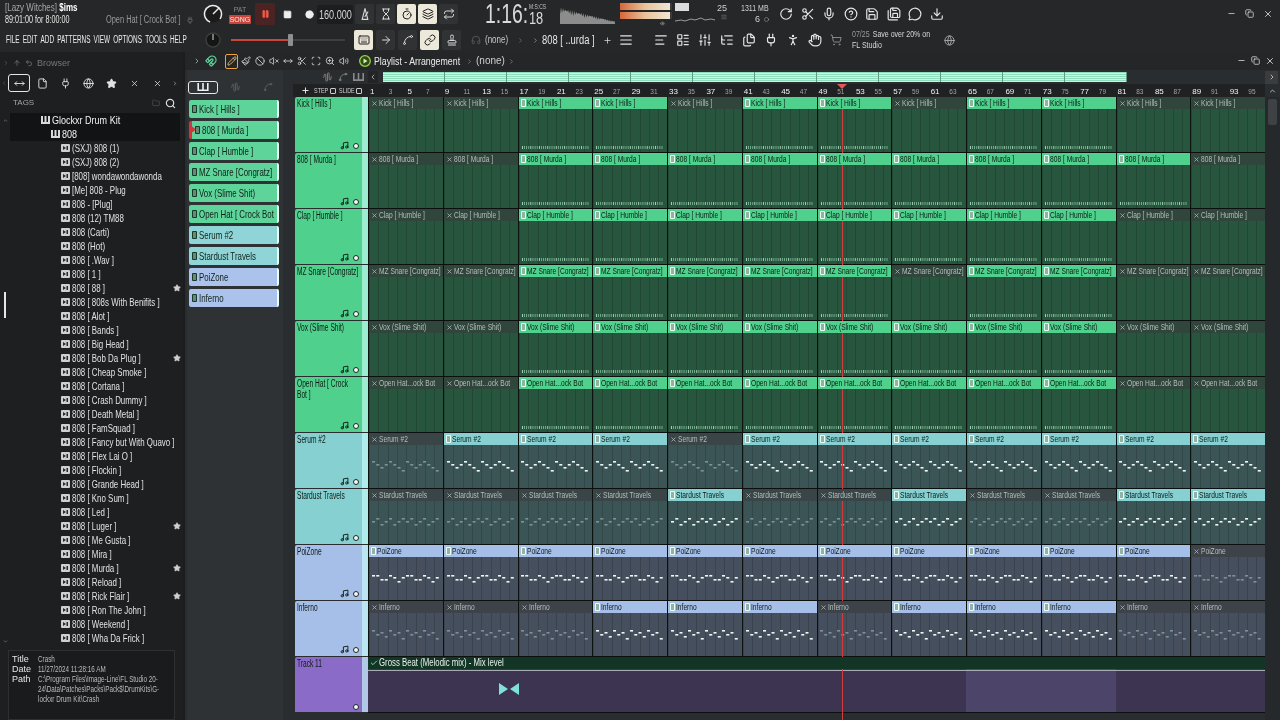 The image size is (1280, 720). I want to click on cart-icon, so click(836, 40).